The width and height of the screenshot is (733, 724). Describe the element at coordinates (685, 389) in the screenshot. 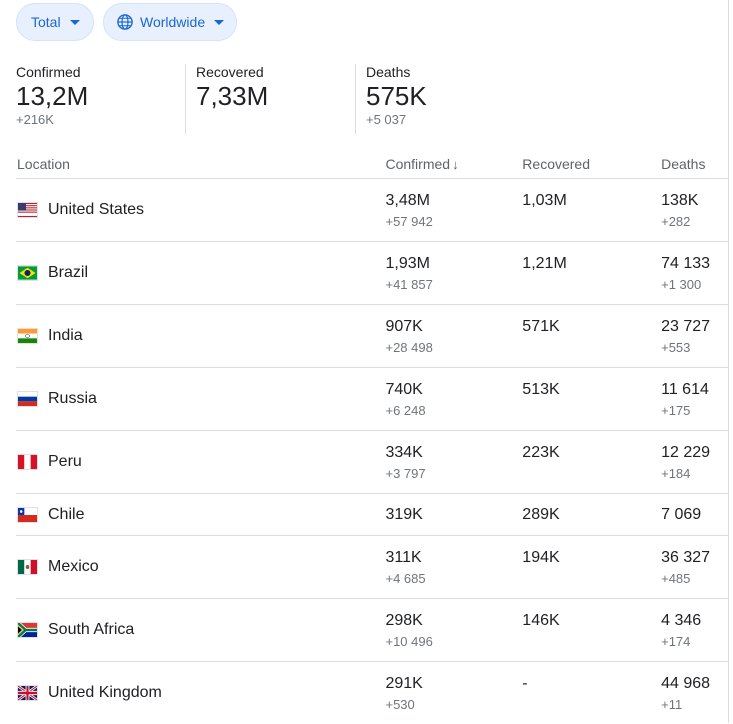

I see `deaths-value: 11 614` at that location.